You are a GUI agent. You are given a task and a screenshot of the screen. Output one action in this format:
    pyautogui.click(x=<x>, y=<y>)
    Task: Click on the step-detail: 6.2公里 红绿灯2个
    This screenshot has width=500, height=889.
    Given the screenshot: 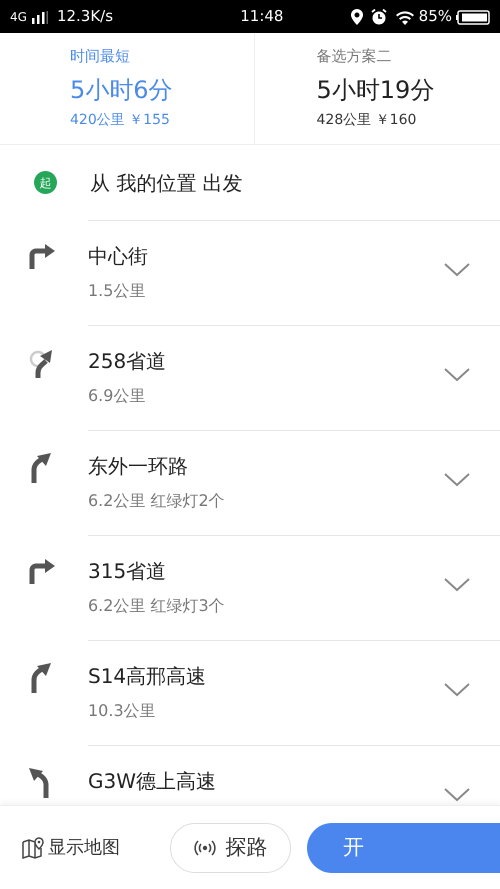 What is the action you would take?
    pyautogui.click(x=156, y=501)
    